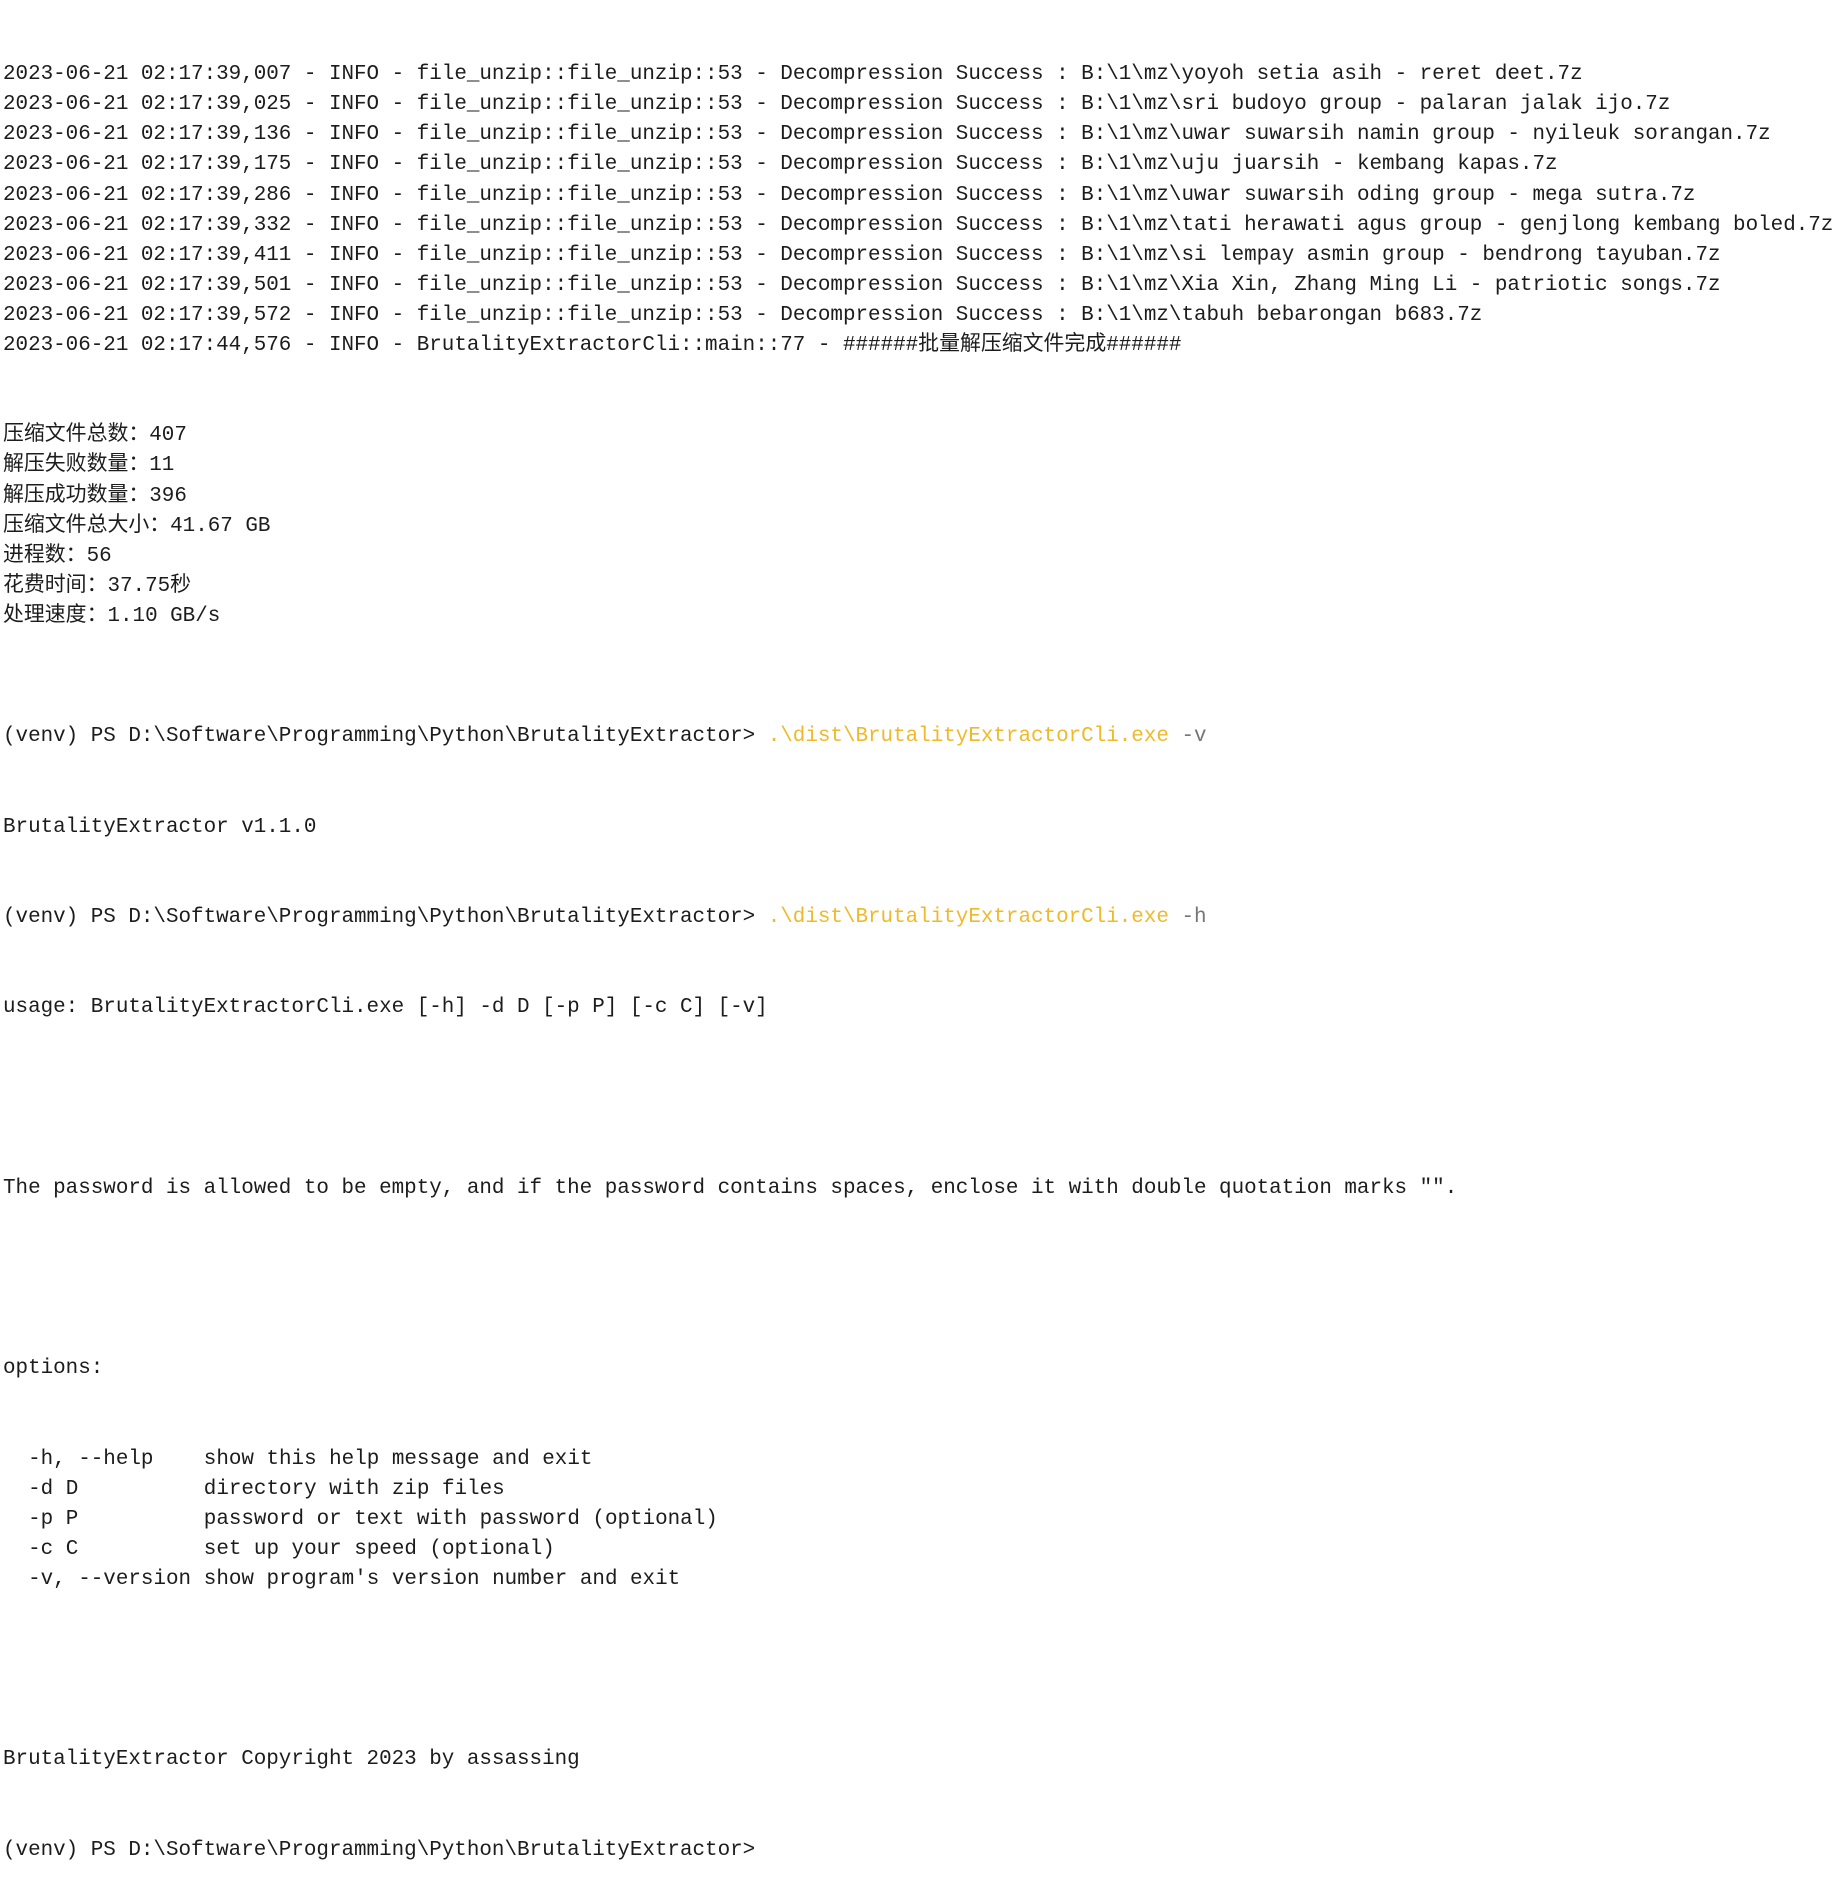 Image resolution: width=1835 pixels, height=1896 pixels. What do you see at coordinates (164, 616) in the screenshot?
I see `summary-value: 1.10 GB/s` at bounding box center [164, 616].